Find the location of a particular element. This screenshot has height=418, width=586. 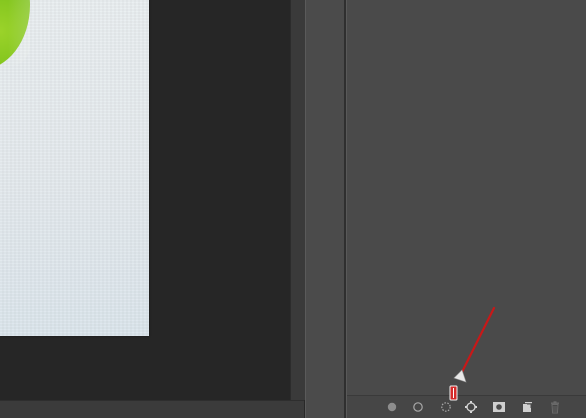

dashed-circle-selection-icon is located at coordinates (446, 407).